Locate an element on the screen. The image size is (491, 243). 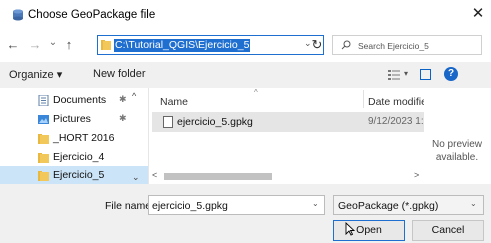
search-icon is located at coordinates (346, 45).